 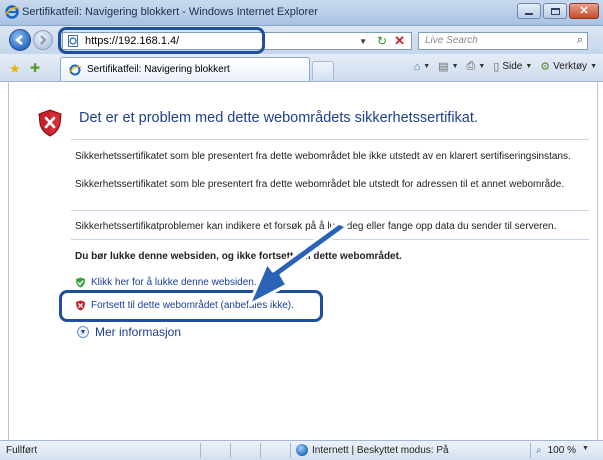 What do you see at coordinates (298, 265) in the screenshot?
I see `callout-arrow-icon` at bounding box center [298, 265].